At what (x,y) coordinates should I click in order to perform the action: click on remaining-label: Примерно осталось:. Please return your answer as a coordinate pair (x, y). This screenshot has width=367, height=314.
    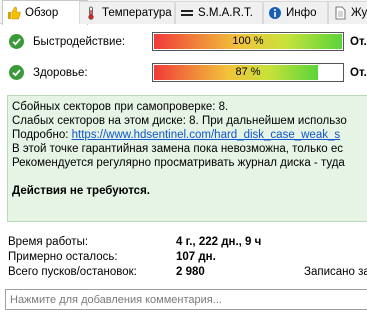
    Looking at the image, I should click on (63, 257).